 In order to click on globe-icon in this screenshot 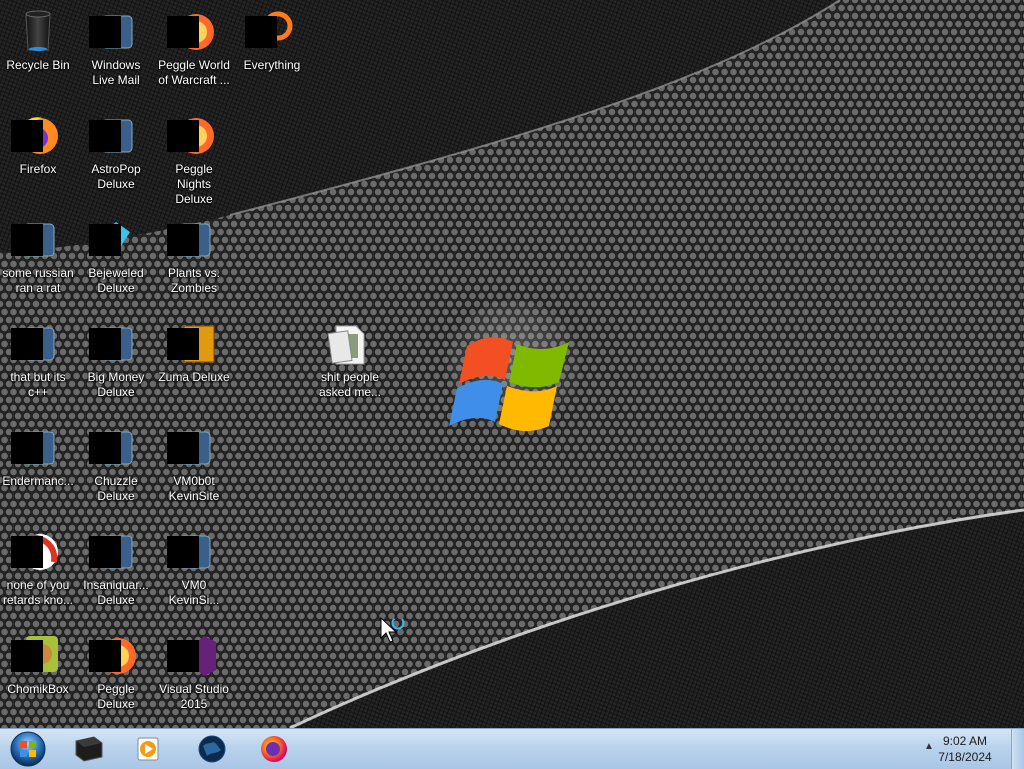, I will do `click(212, 749)`.